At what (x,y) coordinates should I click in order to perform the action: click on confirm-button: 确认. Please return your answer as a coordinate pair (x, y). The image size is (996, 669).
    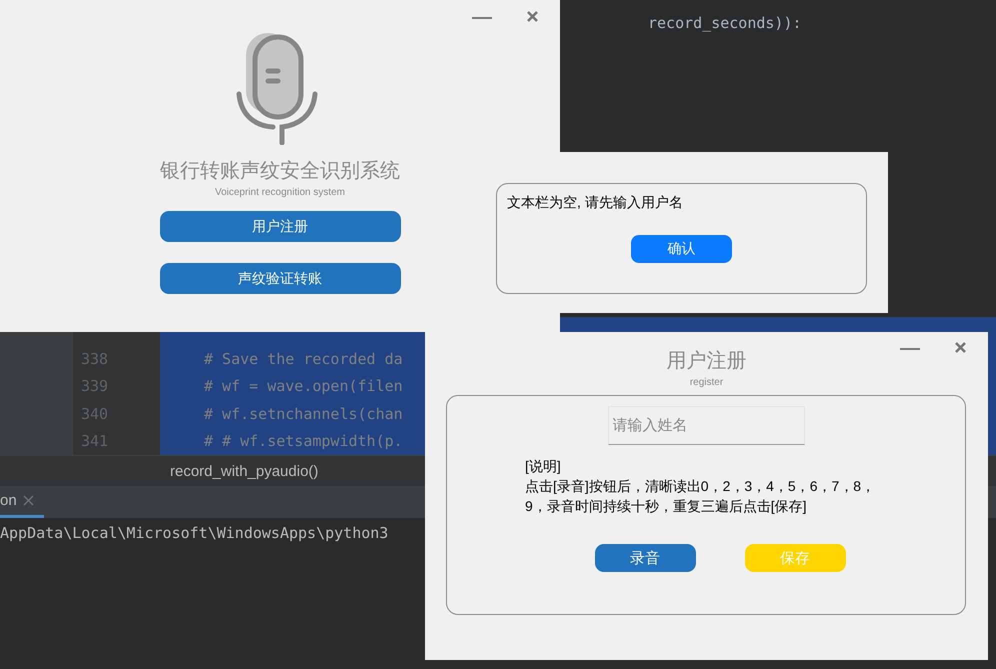
    Looking at the image, I should click on (681, 249).